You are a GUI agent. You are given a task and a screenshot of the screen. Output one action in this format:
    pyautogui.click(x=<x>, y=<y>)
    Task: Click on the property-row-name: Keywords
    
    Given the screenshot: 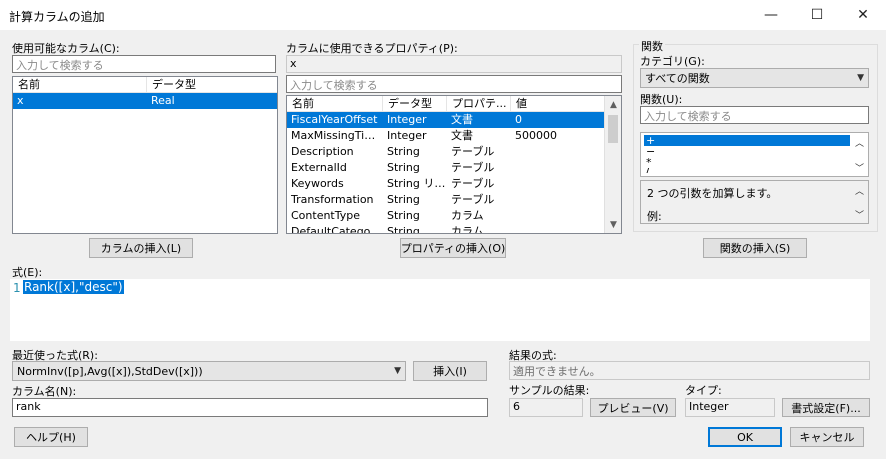 What is the action you would take?
    pyautogui.click(x=317, y=183)
    